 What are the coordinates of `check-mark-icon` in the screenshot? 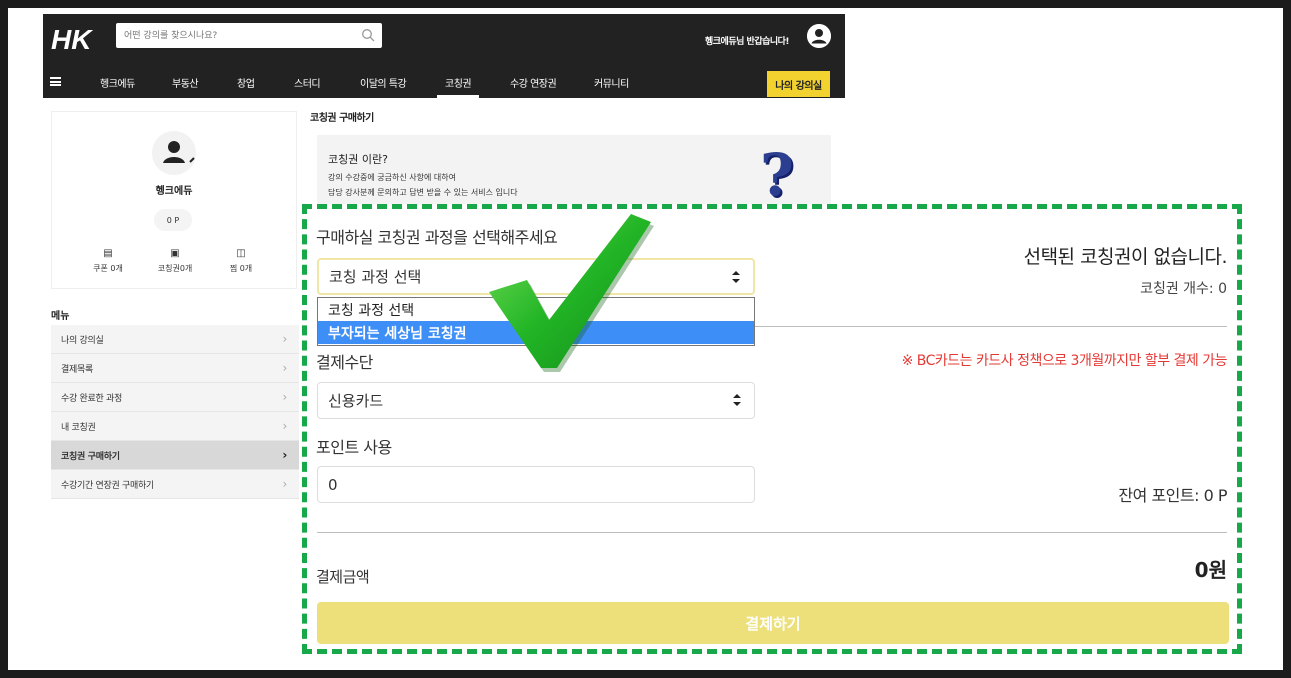 It's located at (571, 293).